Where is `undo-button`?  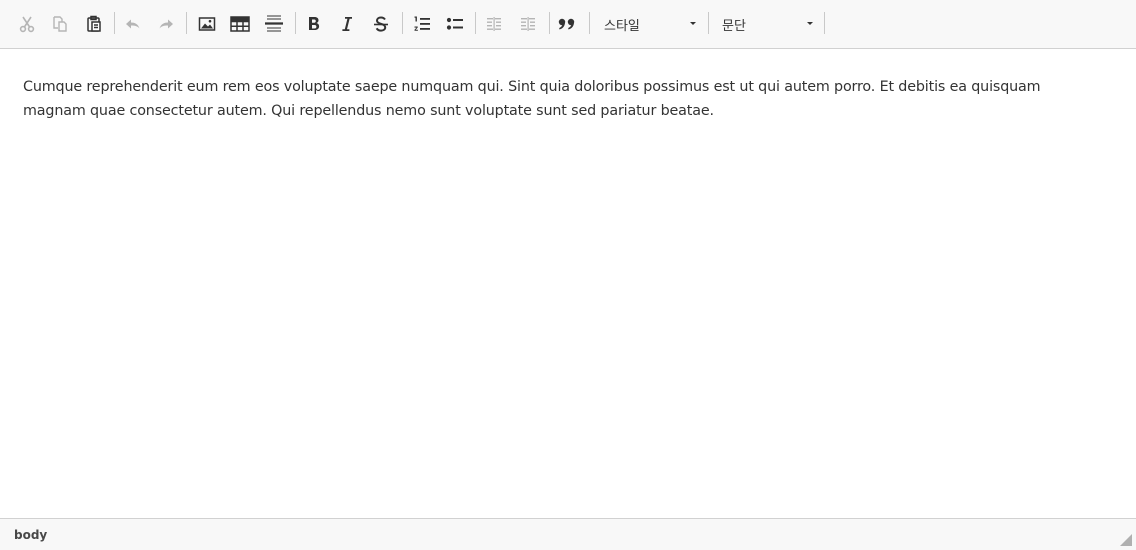 undo-button is located at coordinates (133, 24).